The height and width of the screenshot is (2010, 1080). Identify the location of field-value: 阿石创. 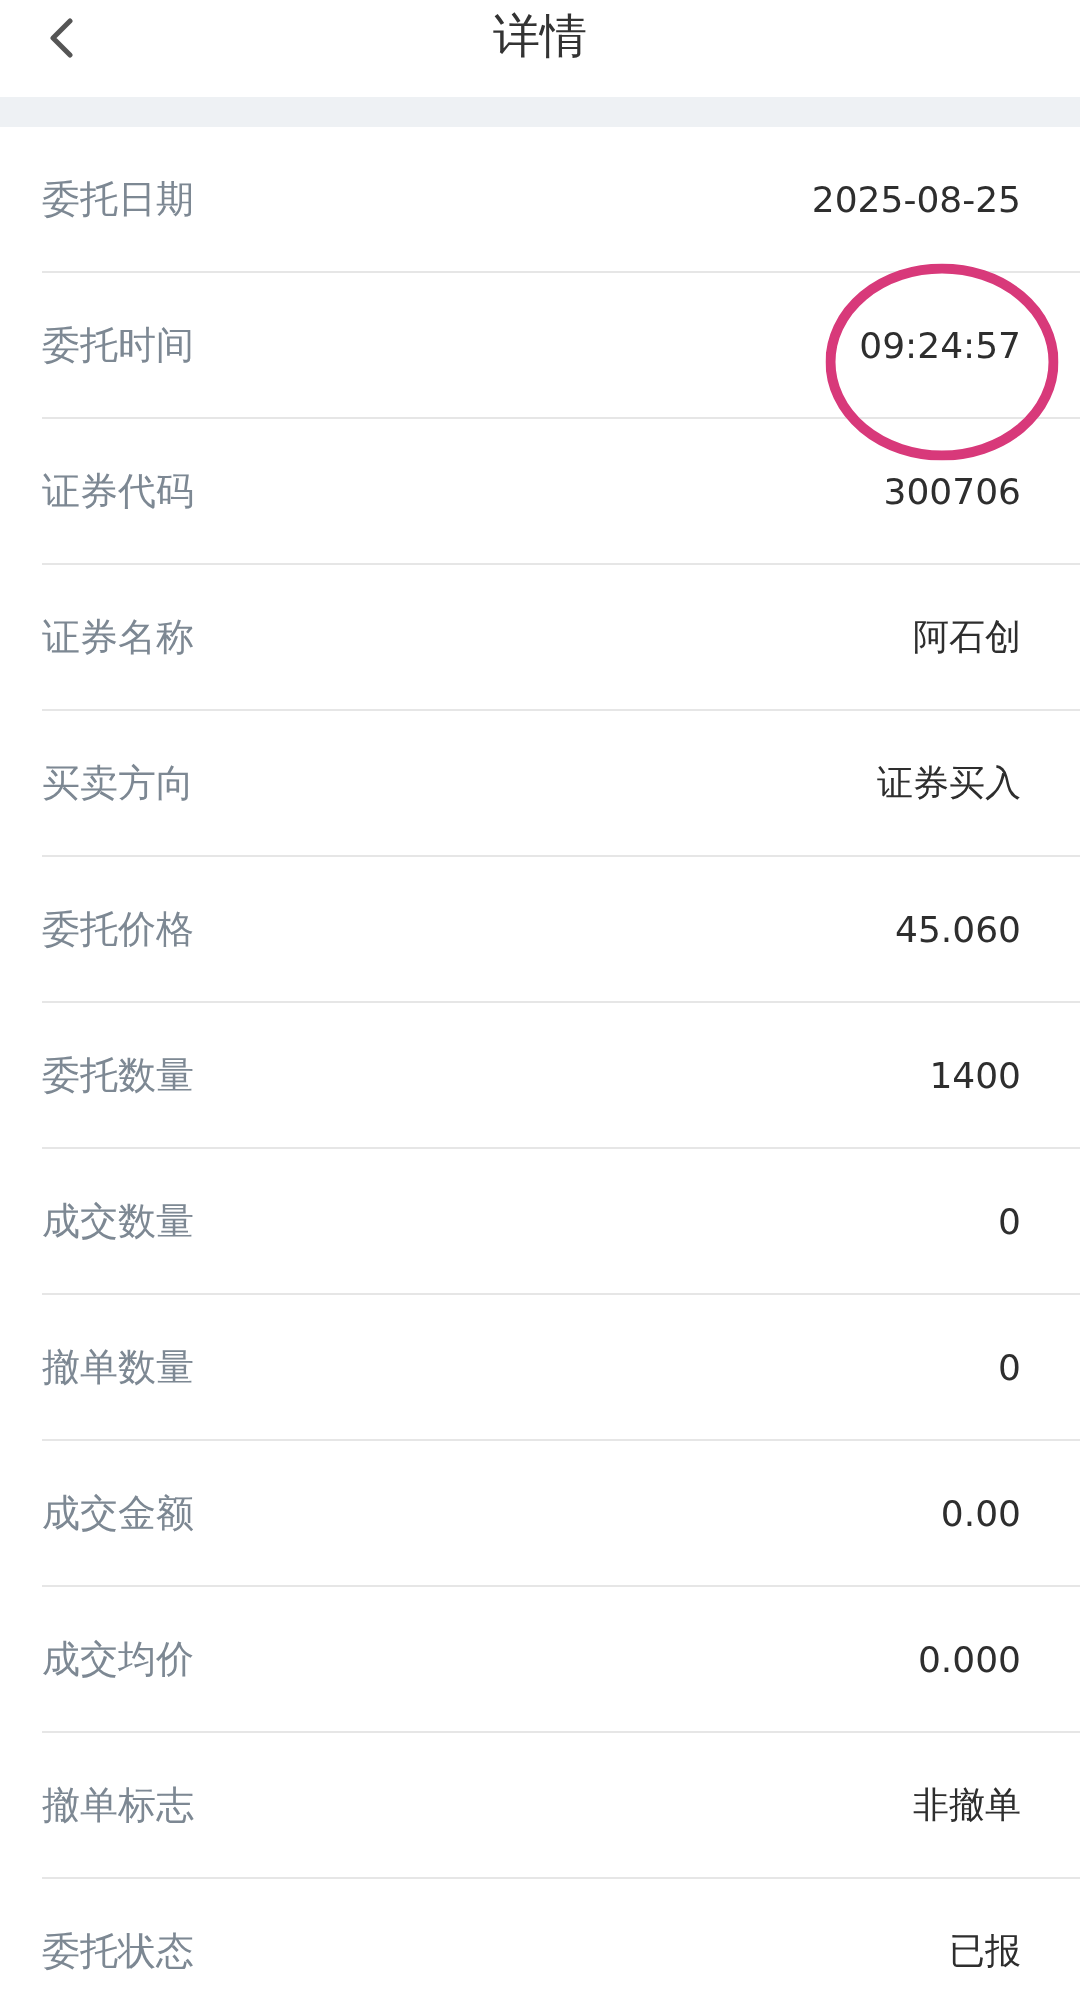
(967, 636).